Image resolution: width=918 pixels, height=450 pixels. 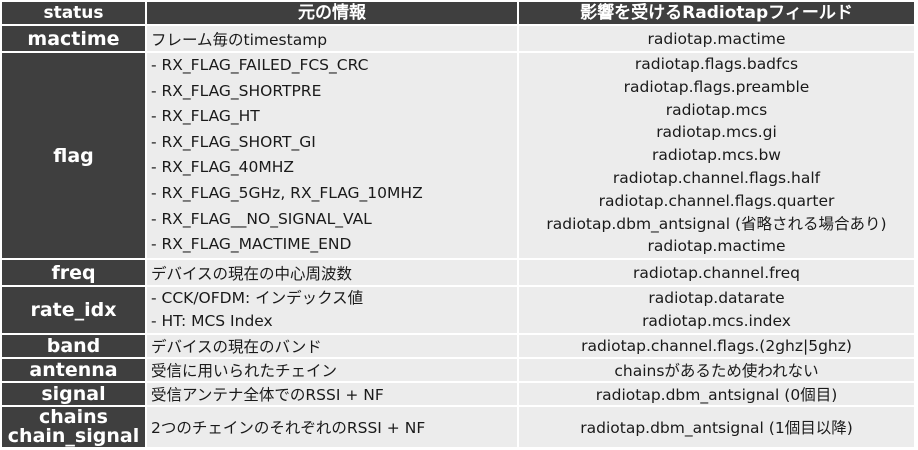 I want to click on status-cell: chains chain_signal, so click(x=73, y=427).